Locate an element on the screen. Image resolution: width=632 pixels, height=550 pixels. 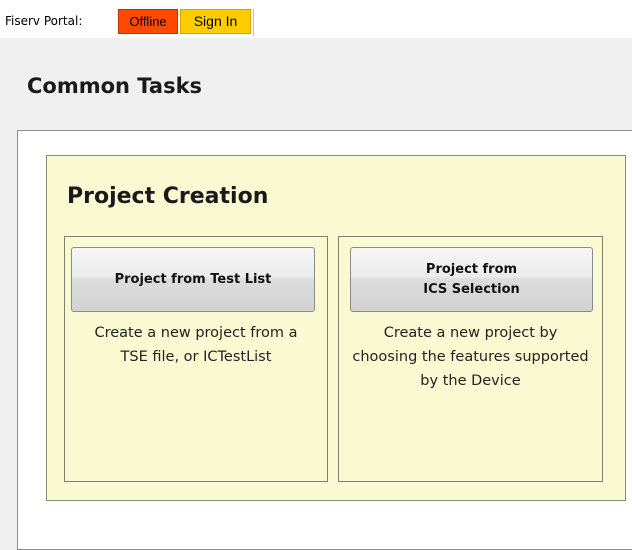
sign-in-button: Sign In is located at coordinates (217, 22).